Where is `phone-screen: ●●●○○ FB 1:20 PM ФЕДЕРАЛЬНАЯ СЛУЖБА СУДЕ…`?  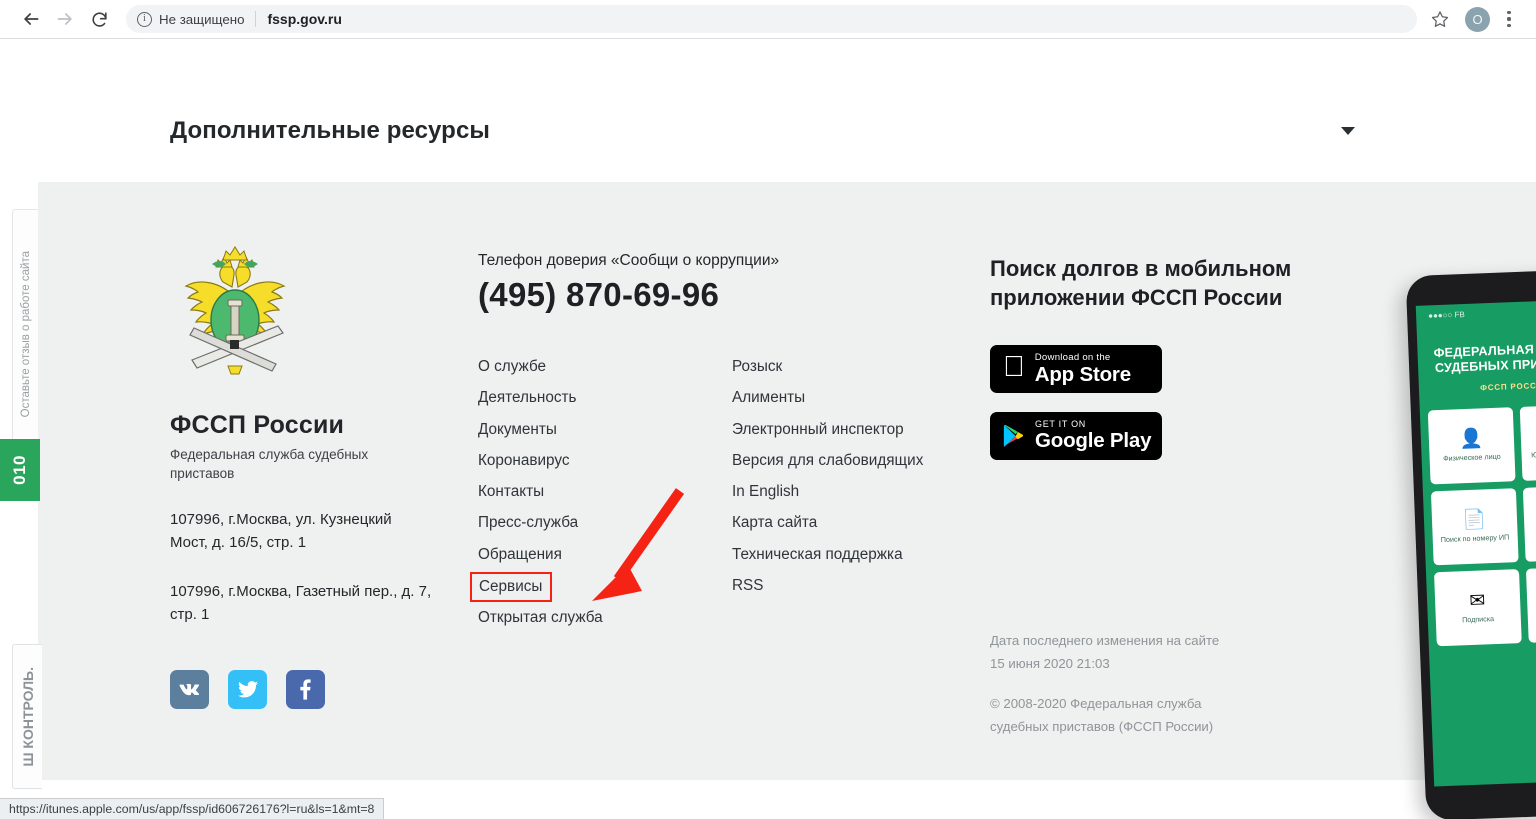
phone-screen: ●●●○○ FB 1:20 PM ФЕДЕРАЛЬНАЯ СЛУЖБА СУДЕ… is located at coordinates (1475, 542).